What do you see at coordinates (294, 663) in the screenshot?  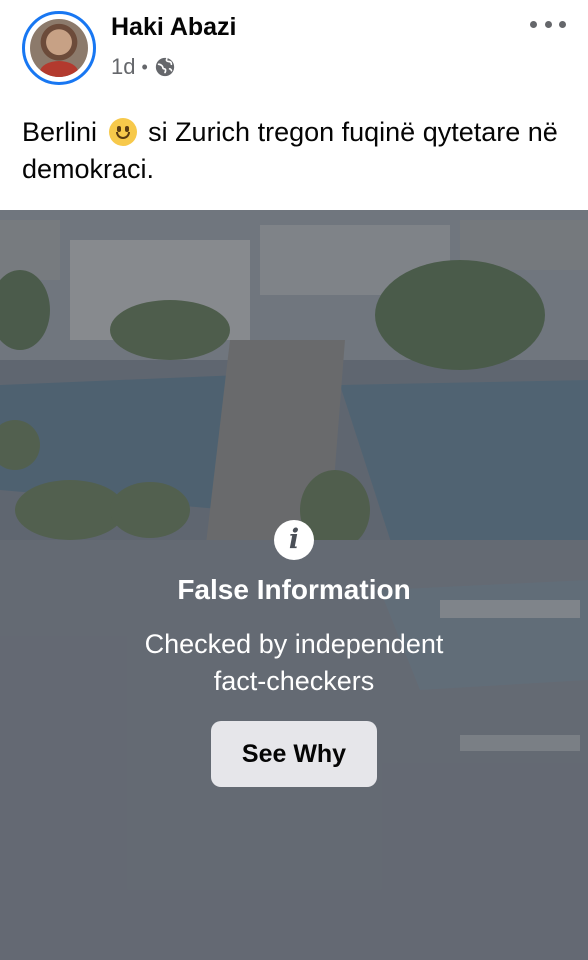 I see `warning-subtitle: Checked by independent fact-checkers` at bounding box center [294, 663].